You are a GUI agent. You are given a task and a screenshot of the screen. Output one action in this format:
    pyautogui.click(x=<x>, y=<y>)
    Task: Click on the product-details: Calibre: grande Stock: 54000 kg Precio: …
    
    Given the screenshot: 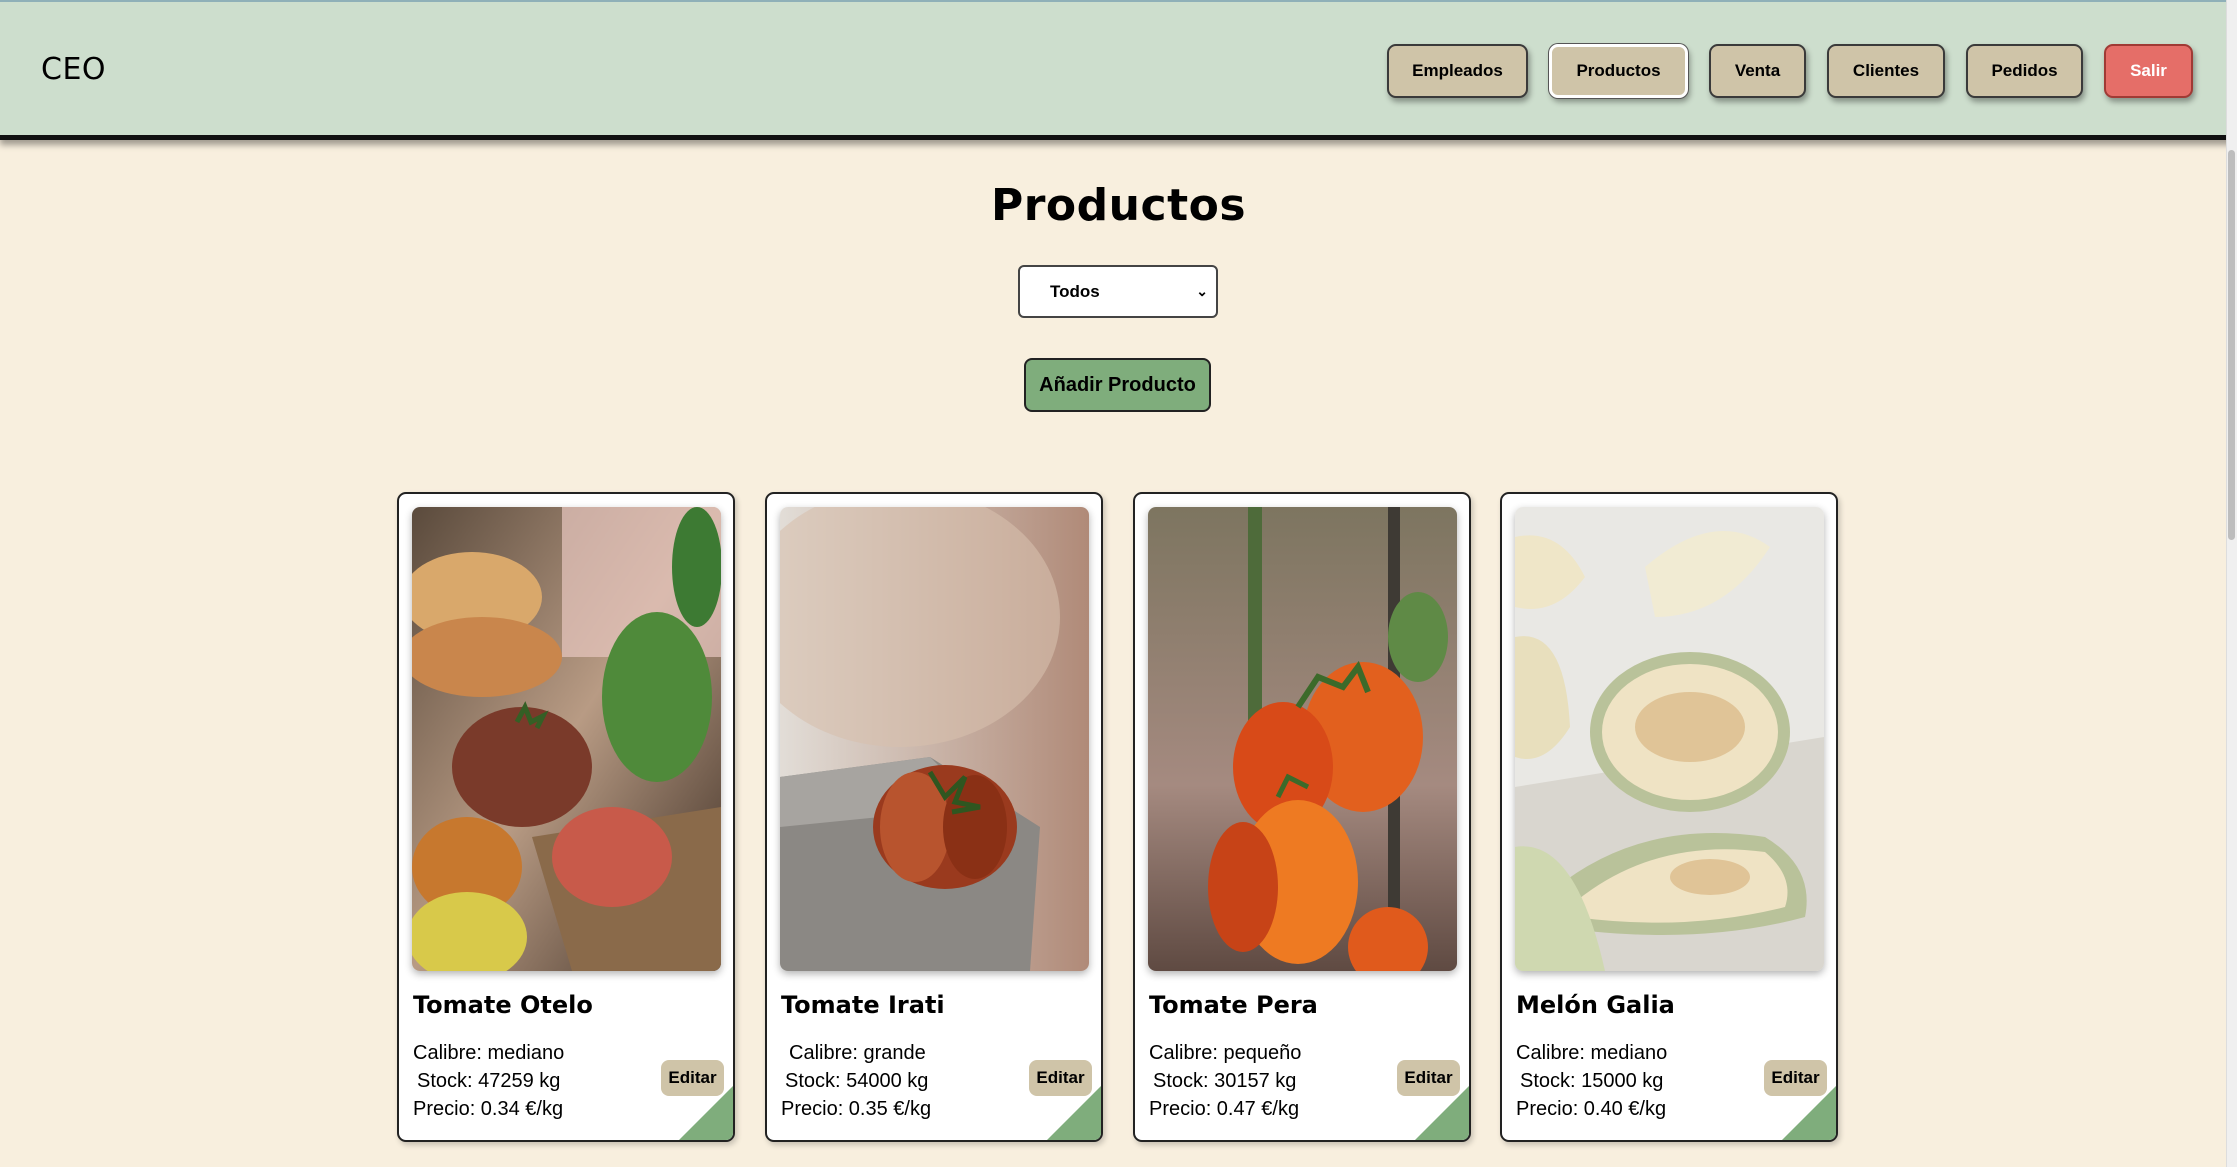 What is the action you would take?
    pyautogui.click(x=856, y=1081)
    